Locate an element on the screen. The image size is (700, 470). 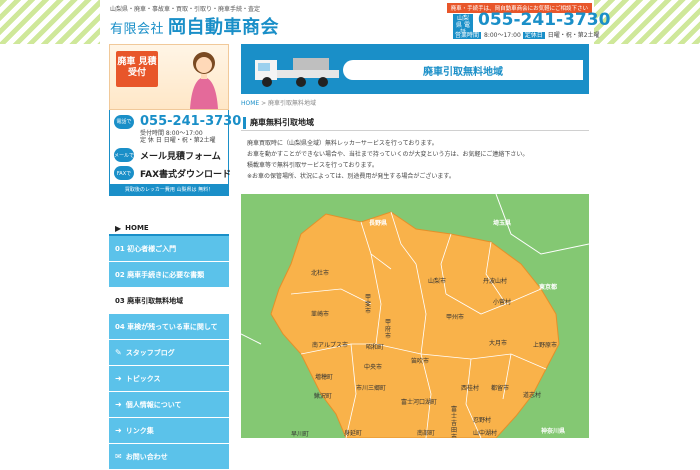
banner-title: 廃車引取無料地域 is located at coordinates (463, 70).